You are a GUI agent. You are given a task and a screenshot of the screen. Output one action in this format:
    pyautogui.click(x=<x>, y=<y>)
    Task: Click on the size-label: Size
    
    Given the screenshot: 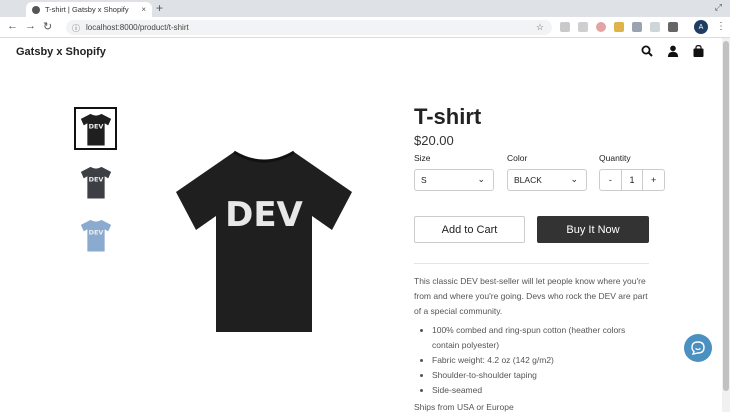 What is the action you would take?
    pyautogui.click(x=422, y=158)
    